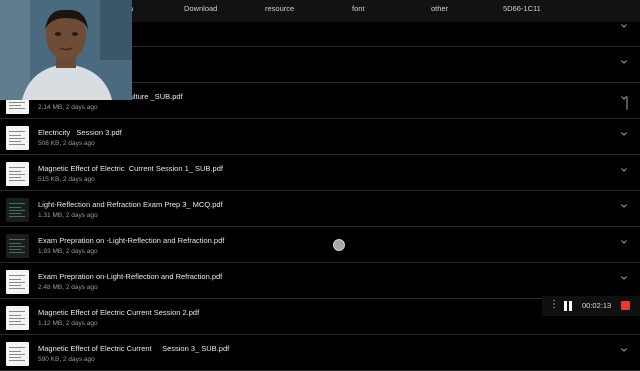 Image resolution: width=640 pixels, height=371 pixels. What do you see at coordinates (68, 251) in the screenshot?
I see `file-meta: 1.93 MB, 2 days ago` at bounding box center [68, 251].